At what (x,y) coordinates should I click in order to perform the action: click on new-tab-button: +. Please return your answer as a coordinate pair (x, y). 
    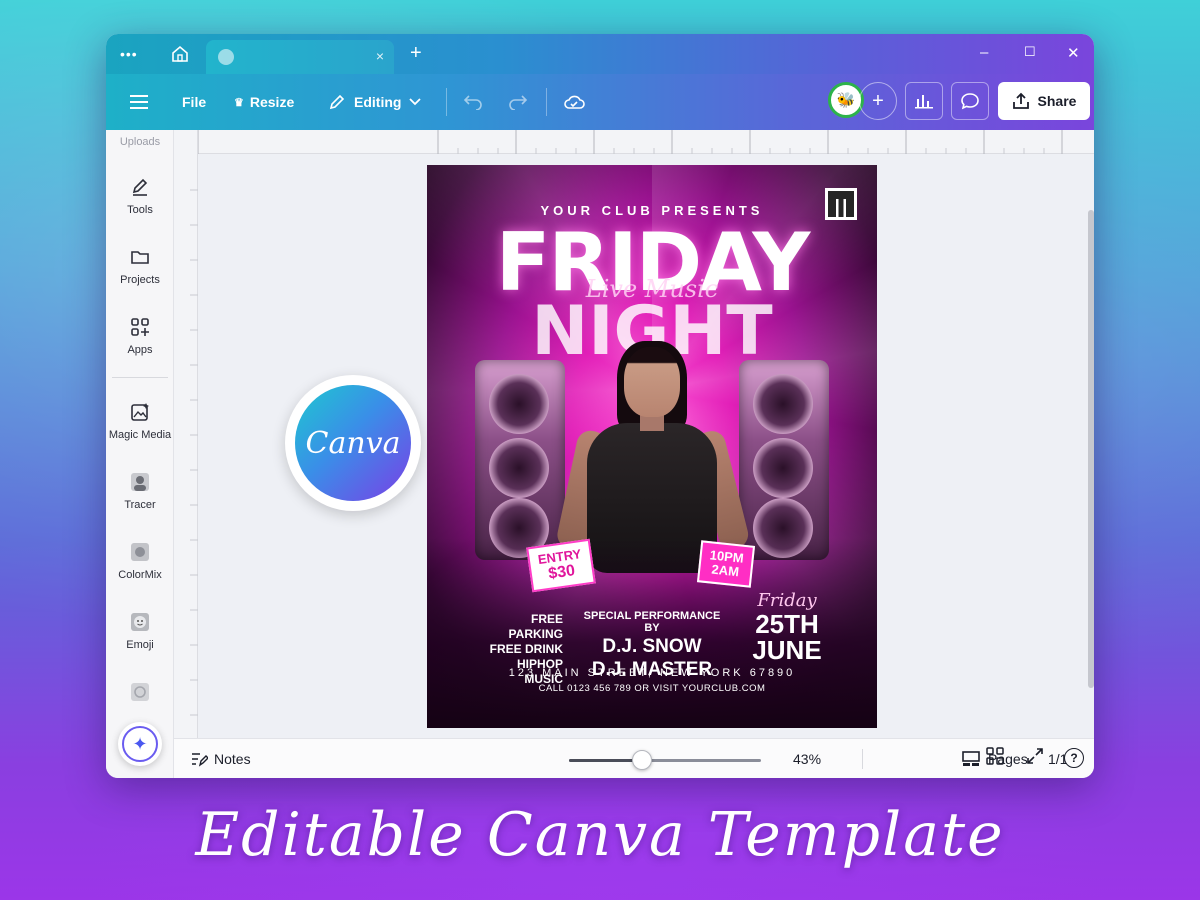
    Looking at the image, I should click on (416, 53).